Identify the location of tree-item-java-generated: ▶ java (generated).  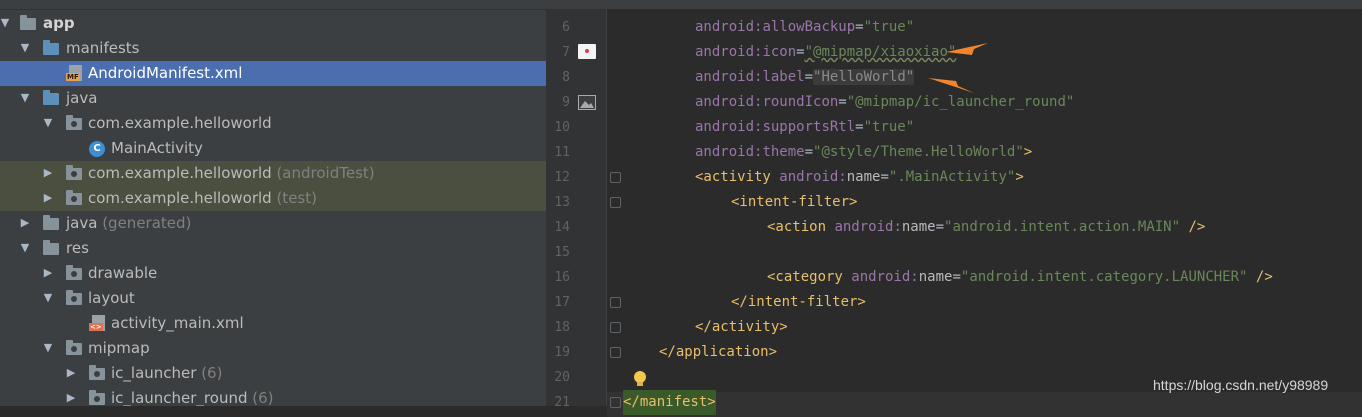
(273, 223).